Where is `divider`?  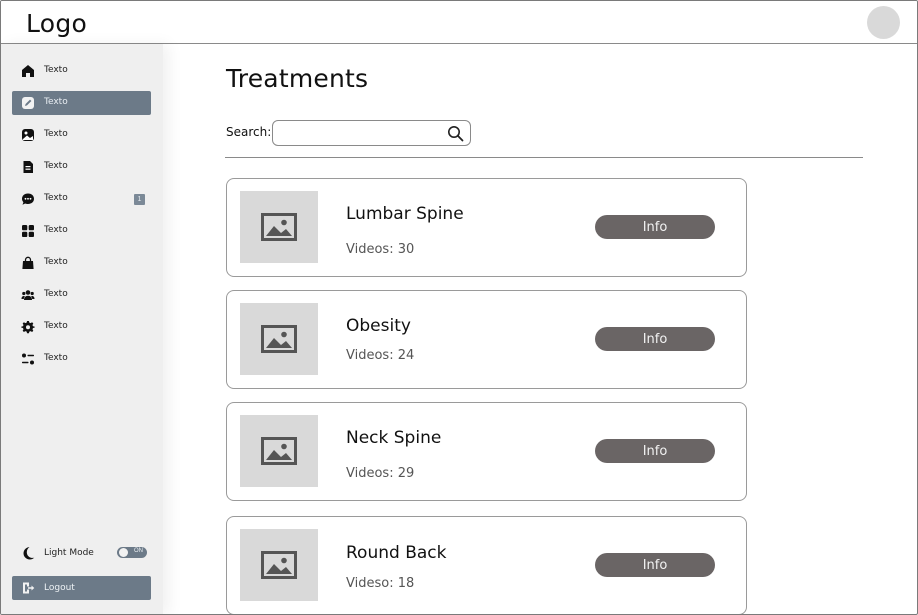
divider is located at coordinates (544, 157).